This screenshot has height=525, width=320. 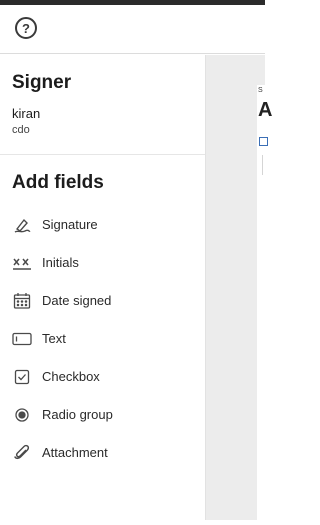 I want to click on signer-name: kiran, so click(x=26, y=113).